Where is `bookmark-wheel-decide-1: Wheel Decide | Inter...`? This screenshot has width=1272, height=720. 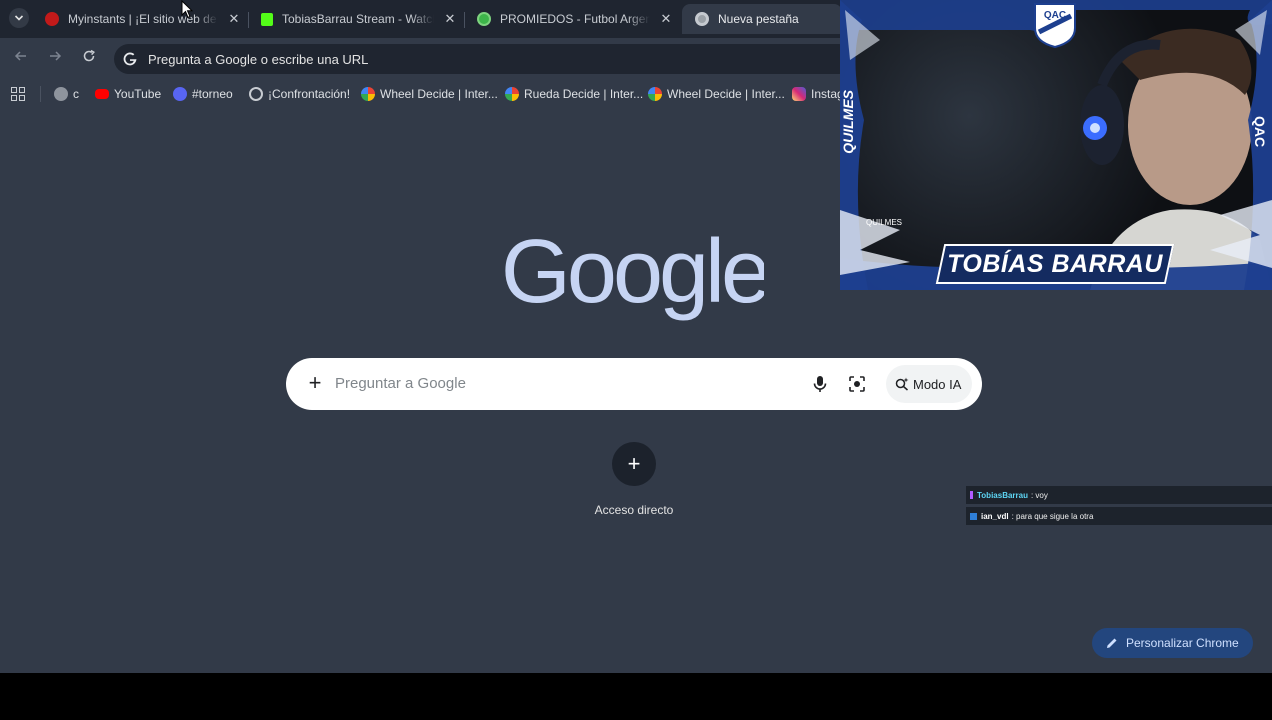 bookmark-wheel-decide-1: Wheel Decide | Inter... is located at coordinates (429, 94).